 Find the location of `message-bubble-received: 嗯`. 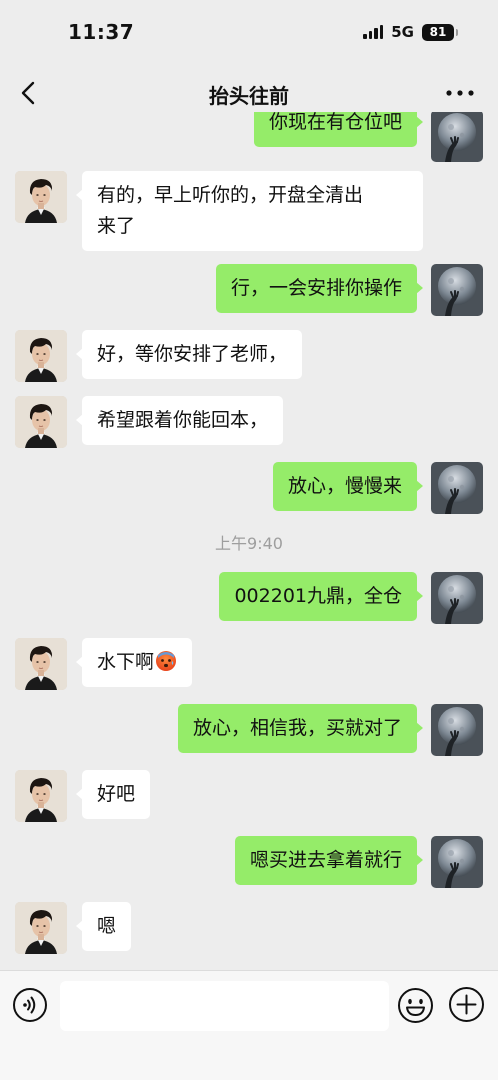

message-bubble-received: 嗯 is located at coordinates (103, 926).